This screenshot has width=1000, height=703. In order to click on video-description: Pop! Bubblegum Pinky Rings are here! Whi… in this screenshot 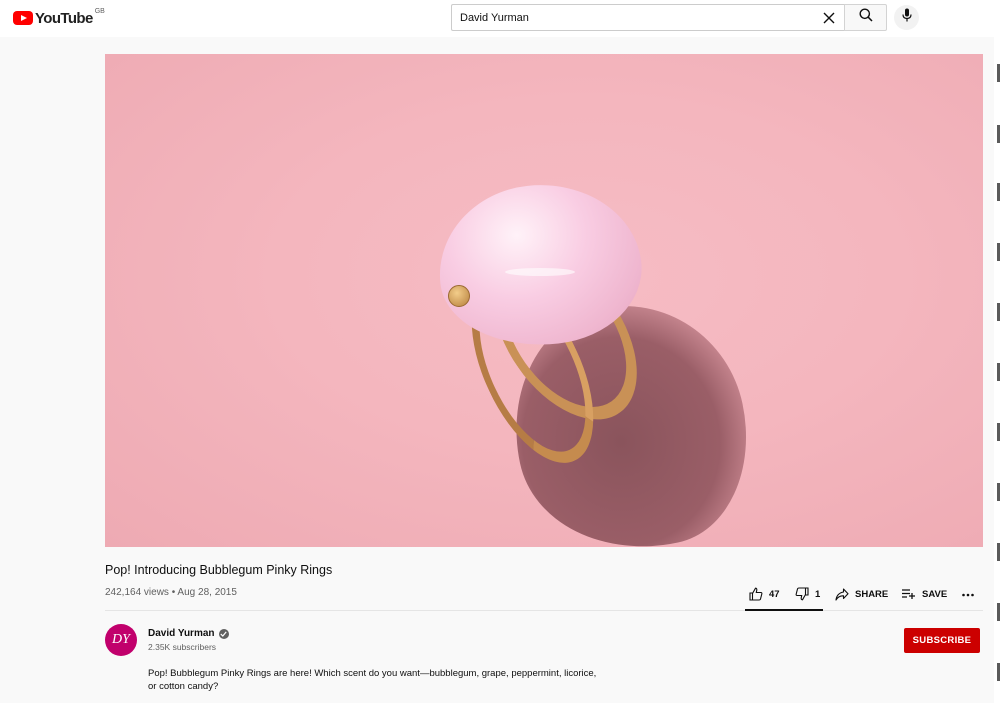, I will do `click(372, 680)`.